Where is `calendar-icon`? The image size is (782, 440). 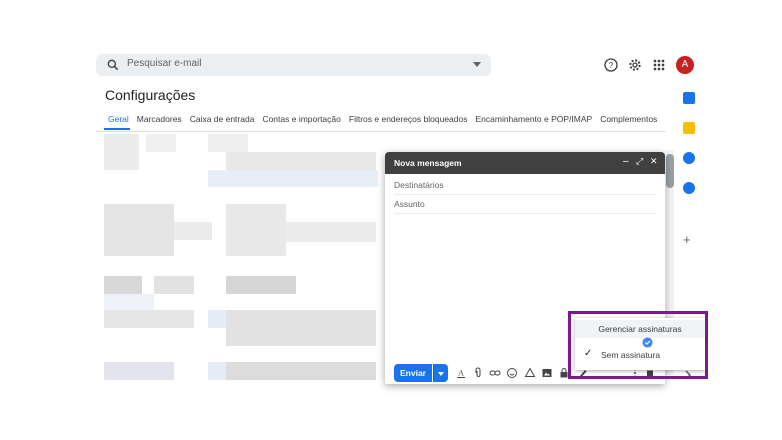 calendar-icon is located at coordinates (689, 98).